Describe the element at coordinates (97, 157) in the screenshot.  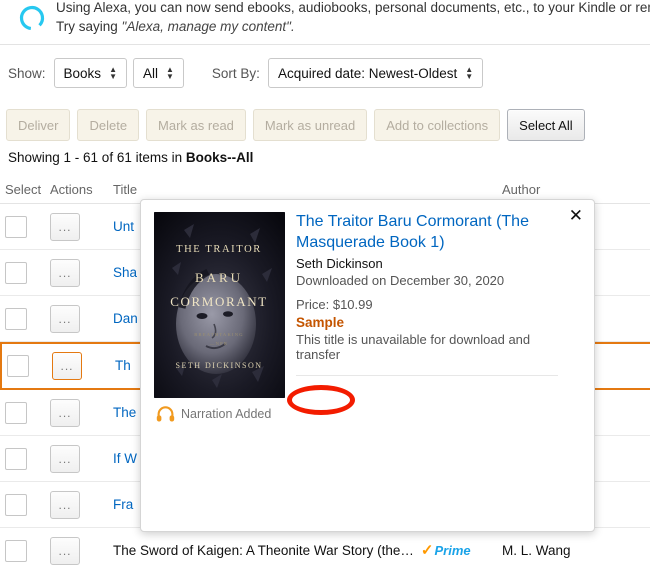
I see `results-count-prefix: Showing 1 - 61 of 61 items in` at that location.